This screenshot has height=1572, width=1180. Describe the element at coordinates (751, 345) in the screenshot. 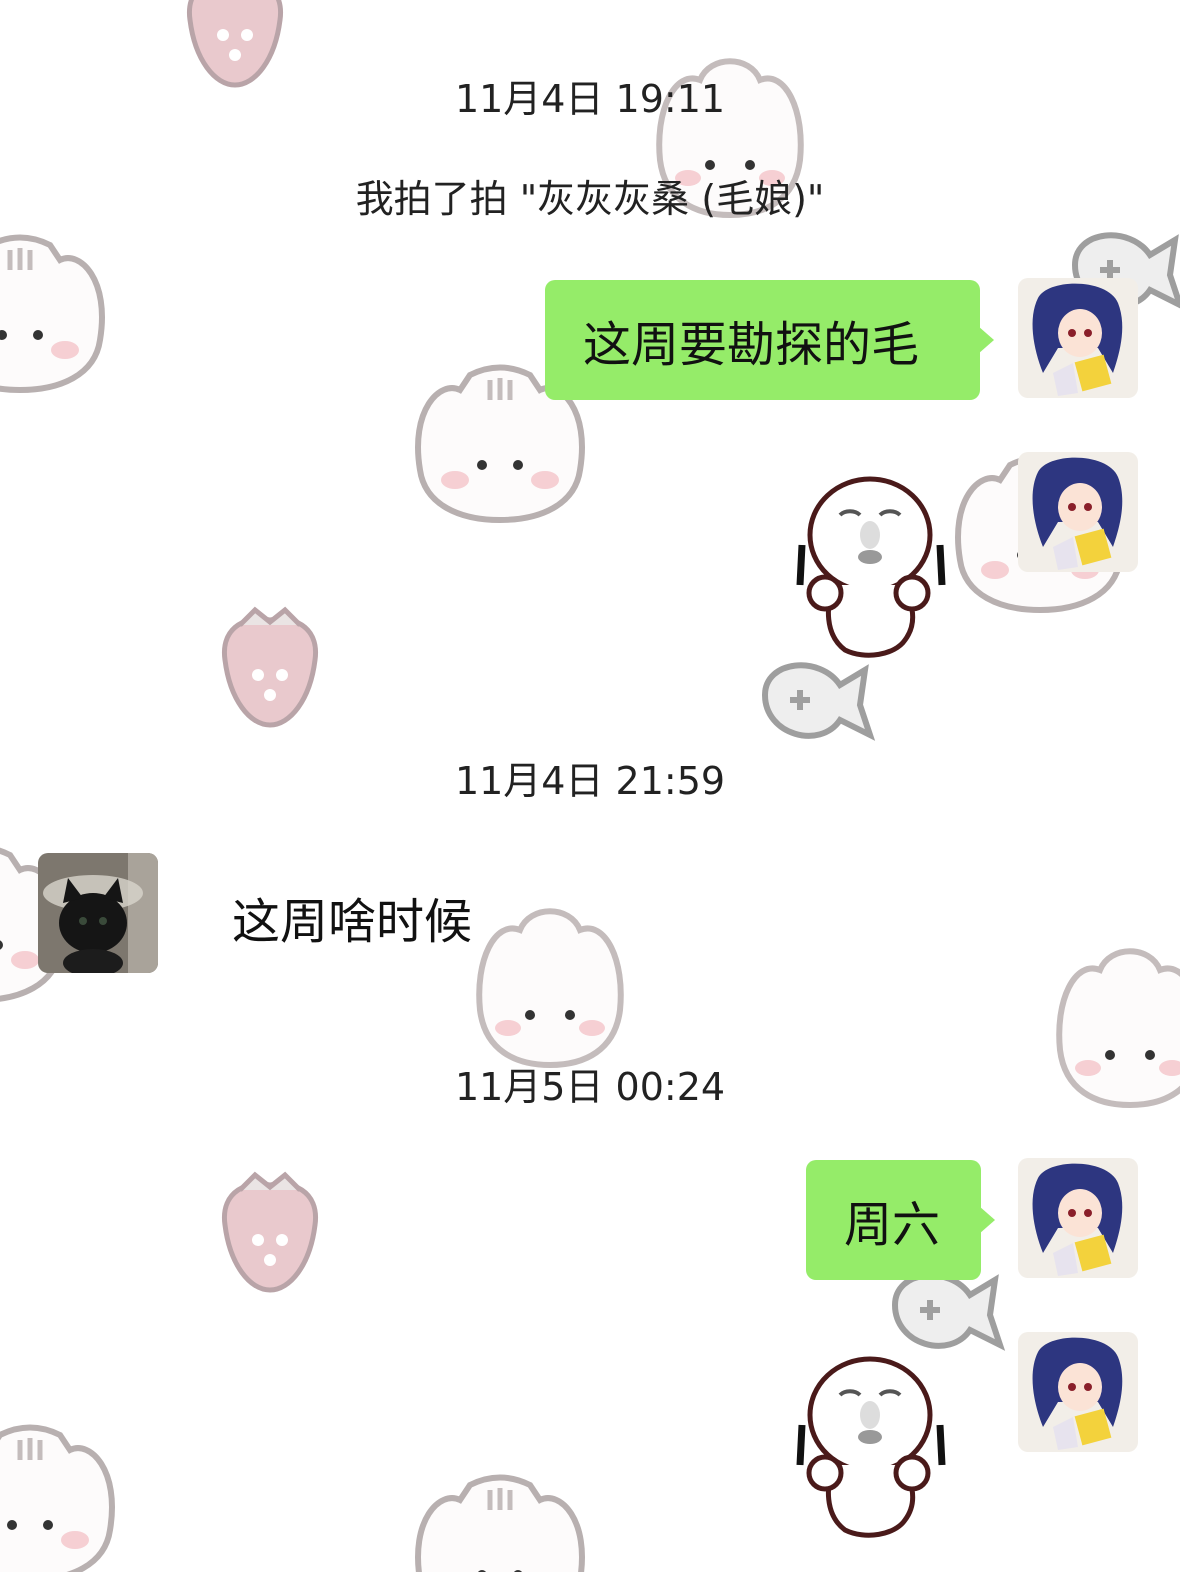

I see `message-text: 这周要勘探的毛` at that location.